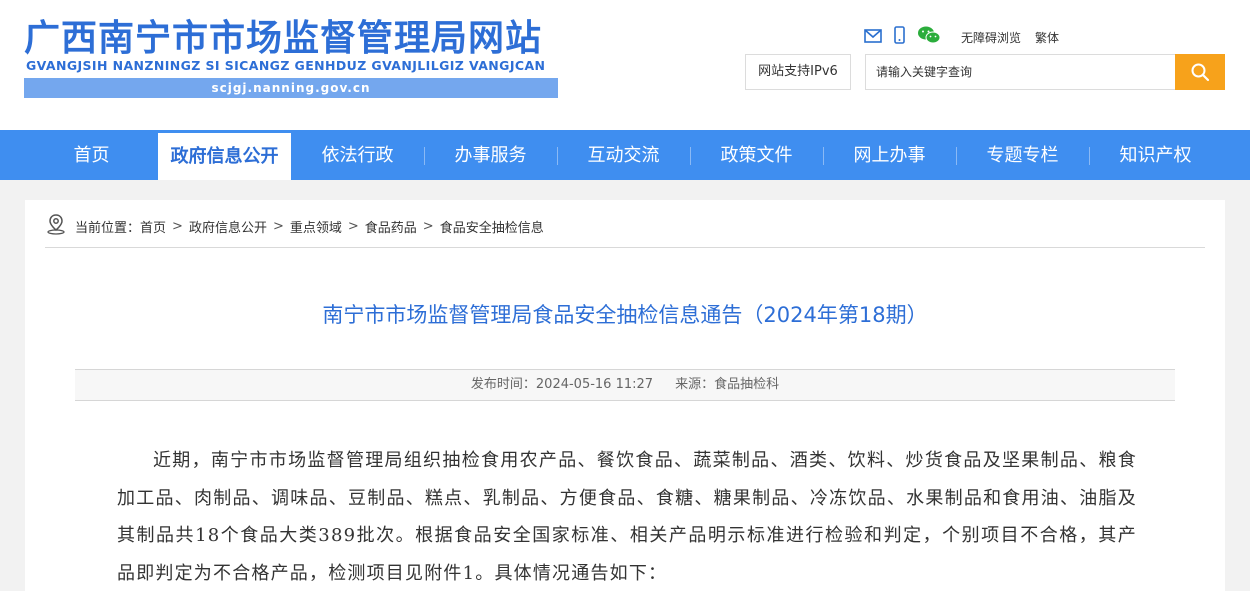 The width and height of the screenshot is (1250, 591). What do you see at coordinates (391, 226) in the screenshot?
I see `breadcrumb-item-food-drug: 食品药品` at bounding box center [391, 226].